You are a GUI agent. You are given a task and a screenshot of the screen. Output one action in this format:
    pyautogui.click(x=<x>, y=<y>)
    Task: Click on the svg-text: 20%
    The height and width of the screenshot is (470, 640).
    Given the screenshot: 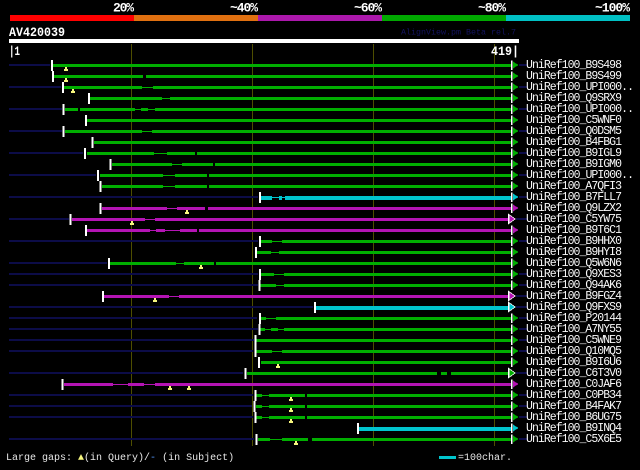 What is the action you would take?
    pyautogui.click(x=123, y=8)
    